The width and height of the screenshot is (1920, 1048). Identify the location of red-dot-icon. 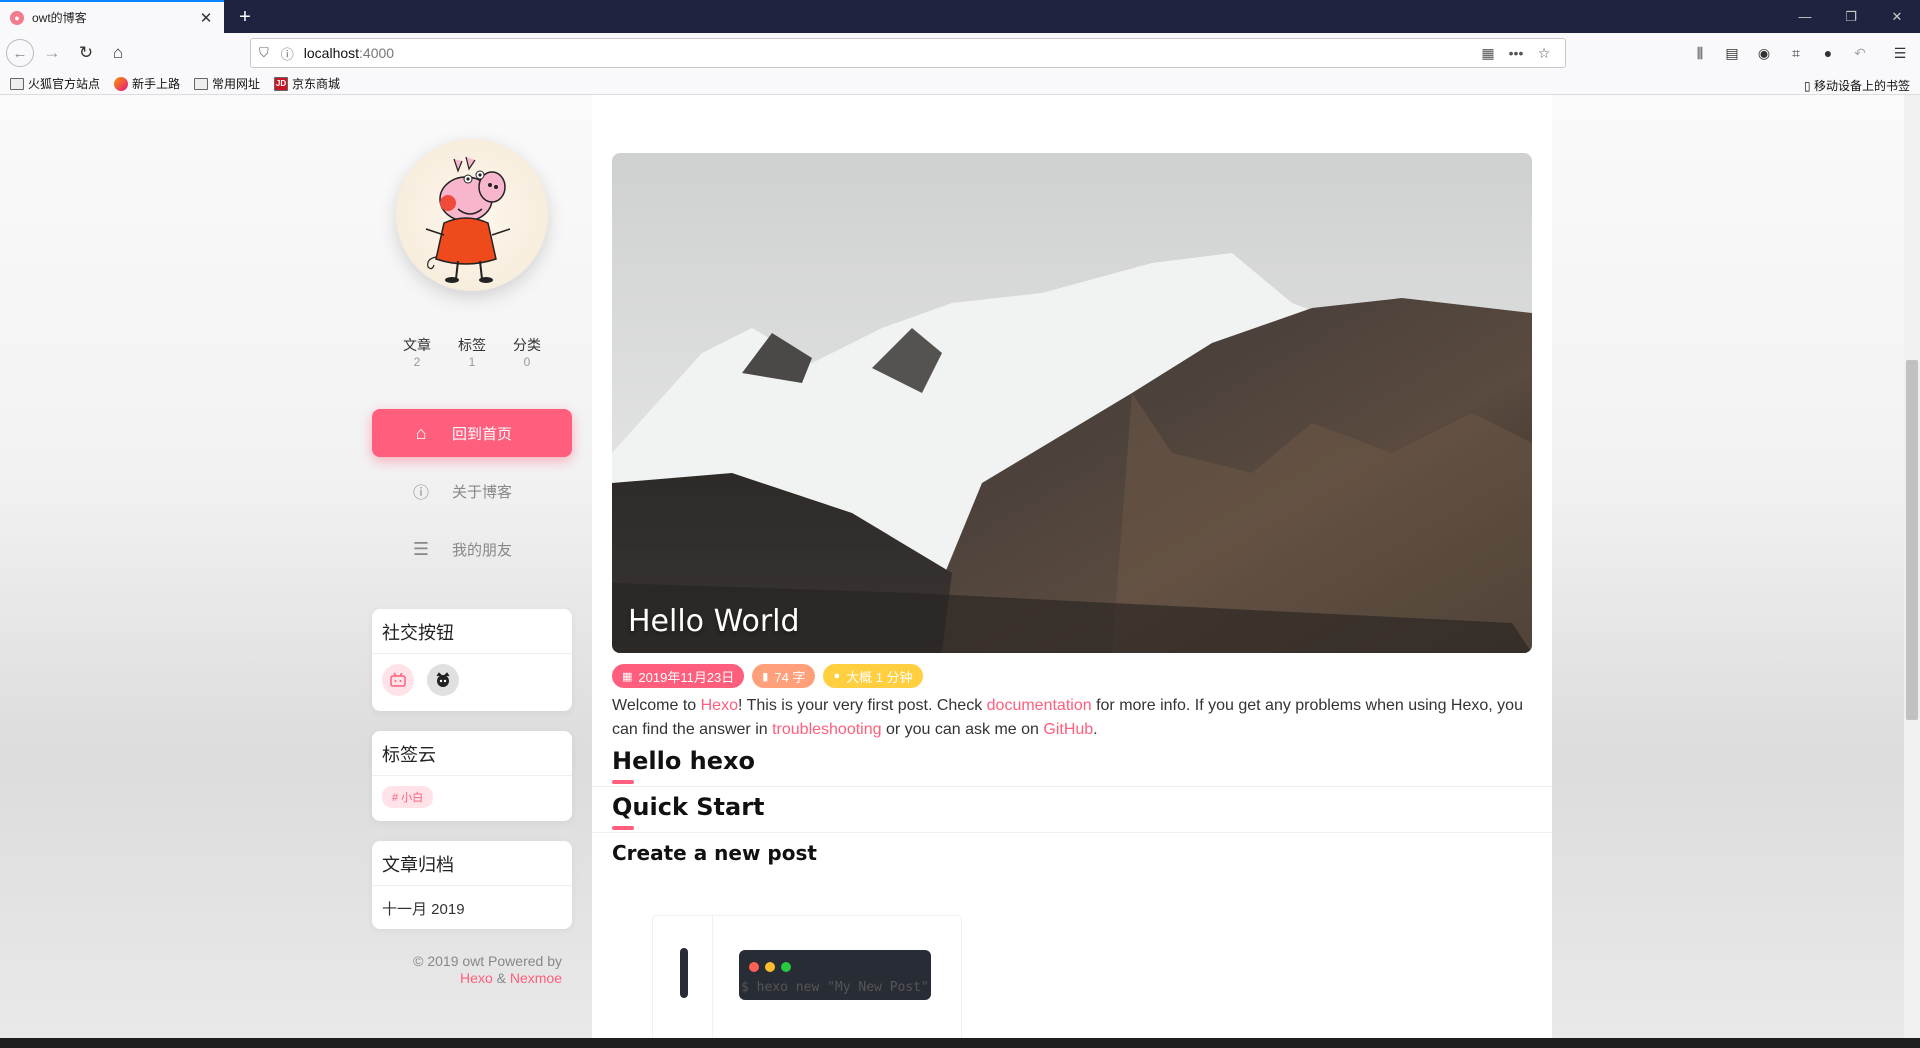
(754, 967).